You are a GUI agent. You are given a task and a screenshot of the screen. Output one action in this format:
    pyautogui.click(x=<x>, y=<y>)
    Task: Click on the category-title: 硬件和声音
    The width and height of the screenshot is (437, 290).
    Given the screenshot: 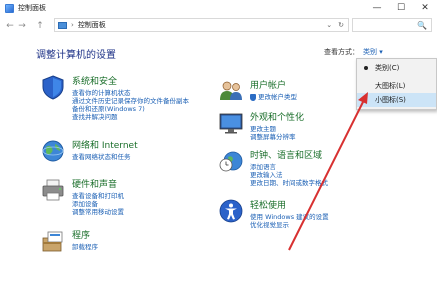 What is the action you would take?
    pyautogui.click(x=94, y=183)
    